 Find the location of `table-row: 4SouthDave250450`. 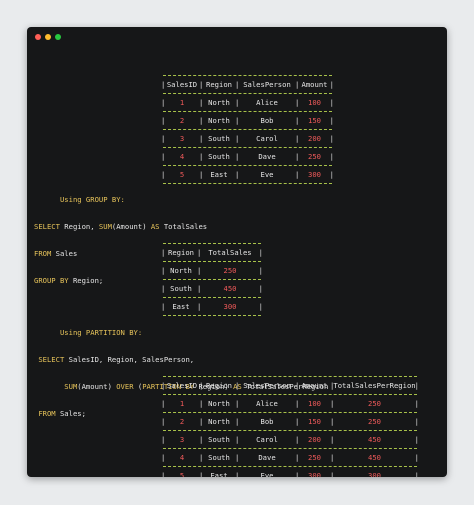

table-row: 4SouthDave250450 is located at coordinates (290, 457).